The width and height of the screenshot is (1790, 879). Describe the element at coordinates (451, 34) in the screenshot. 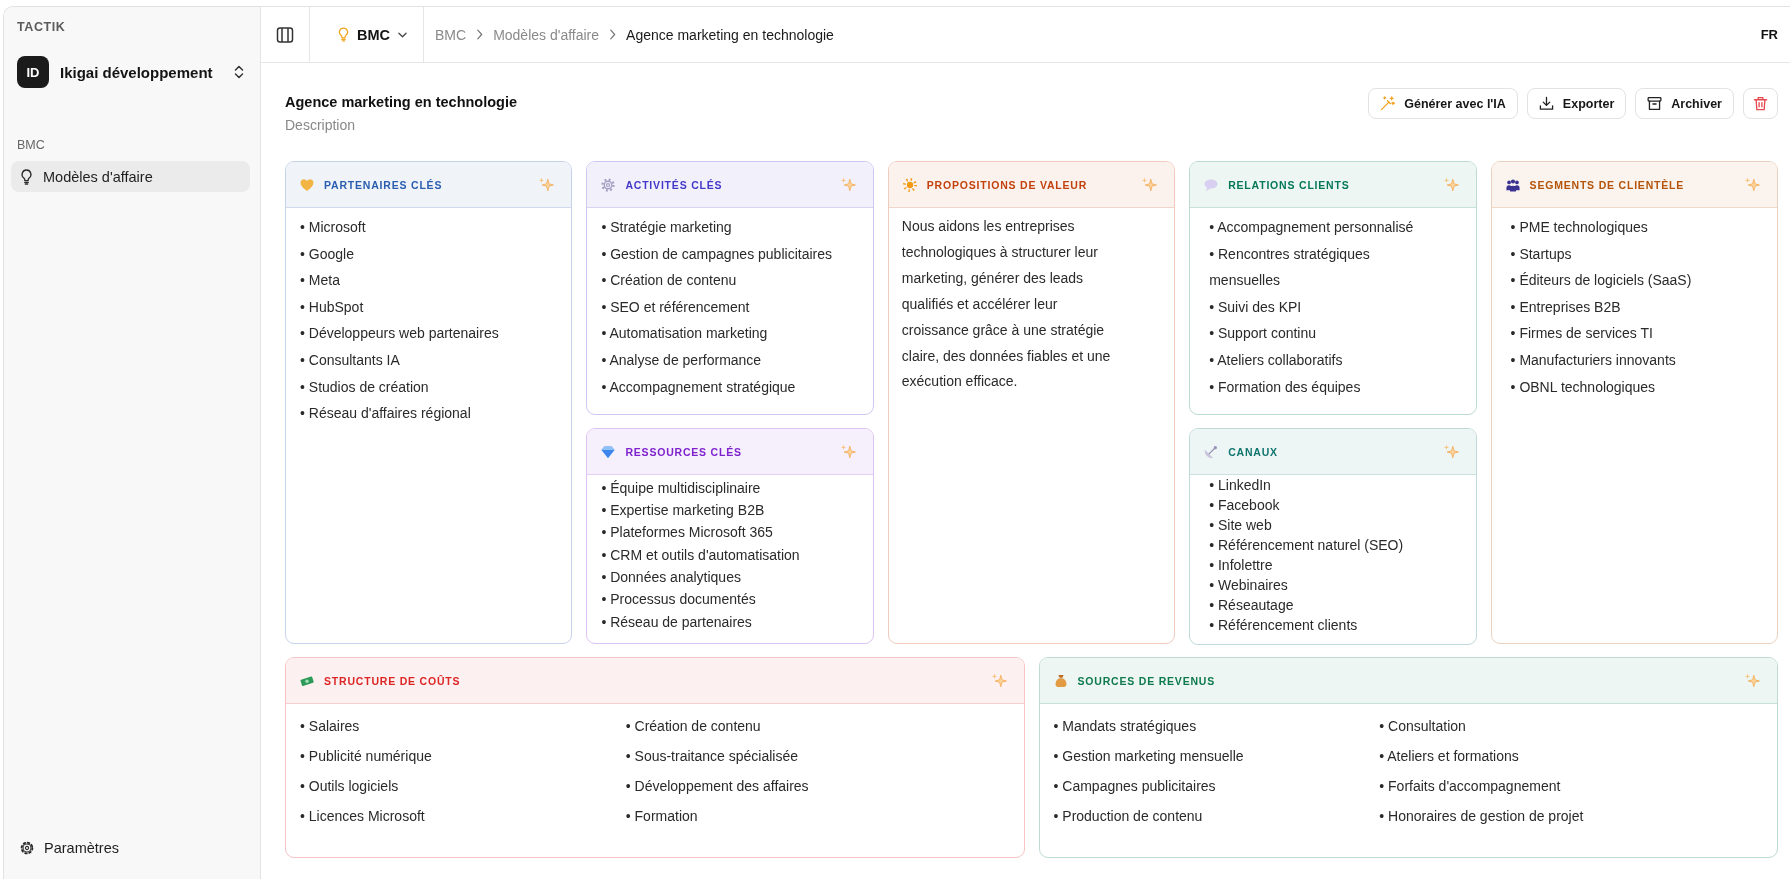

I see `breadcrumb-link: BMC` at that location.